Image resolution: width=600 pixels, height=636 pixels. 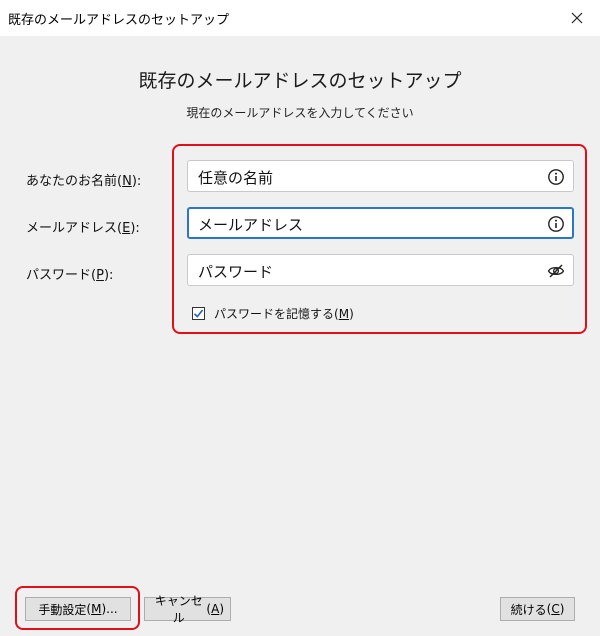 What do you see at coordinates (84, 181) in the screenshot?
I see `name-label: あなたのお名前(N):` at bounding box center [84, 181].